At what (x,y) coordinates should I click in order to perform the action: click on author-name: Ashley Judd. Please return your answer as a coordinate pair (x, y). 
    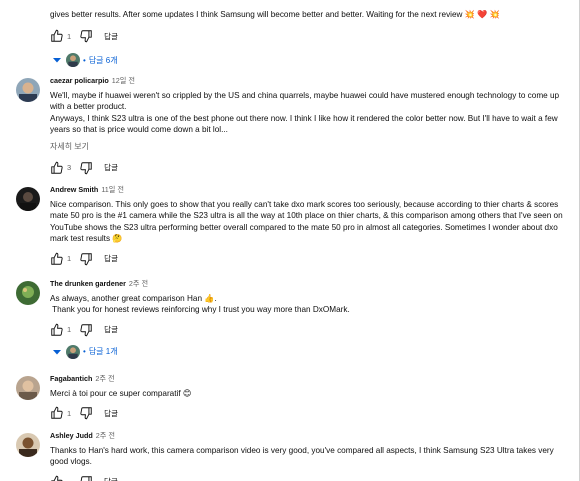
    Looking at the image, I should click on (71, 435).